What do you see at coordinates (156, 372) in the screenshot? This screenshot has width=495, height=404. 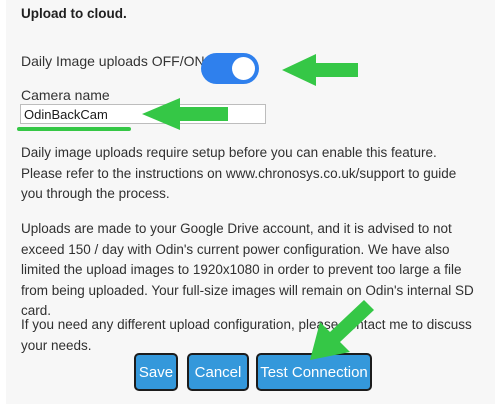 I see `save-button: Save` at bounding box center [156, 372].